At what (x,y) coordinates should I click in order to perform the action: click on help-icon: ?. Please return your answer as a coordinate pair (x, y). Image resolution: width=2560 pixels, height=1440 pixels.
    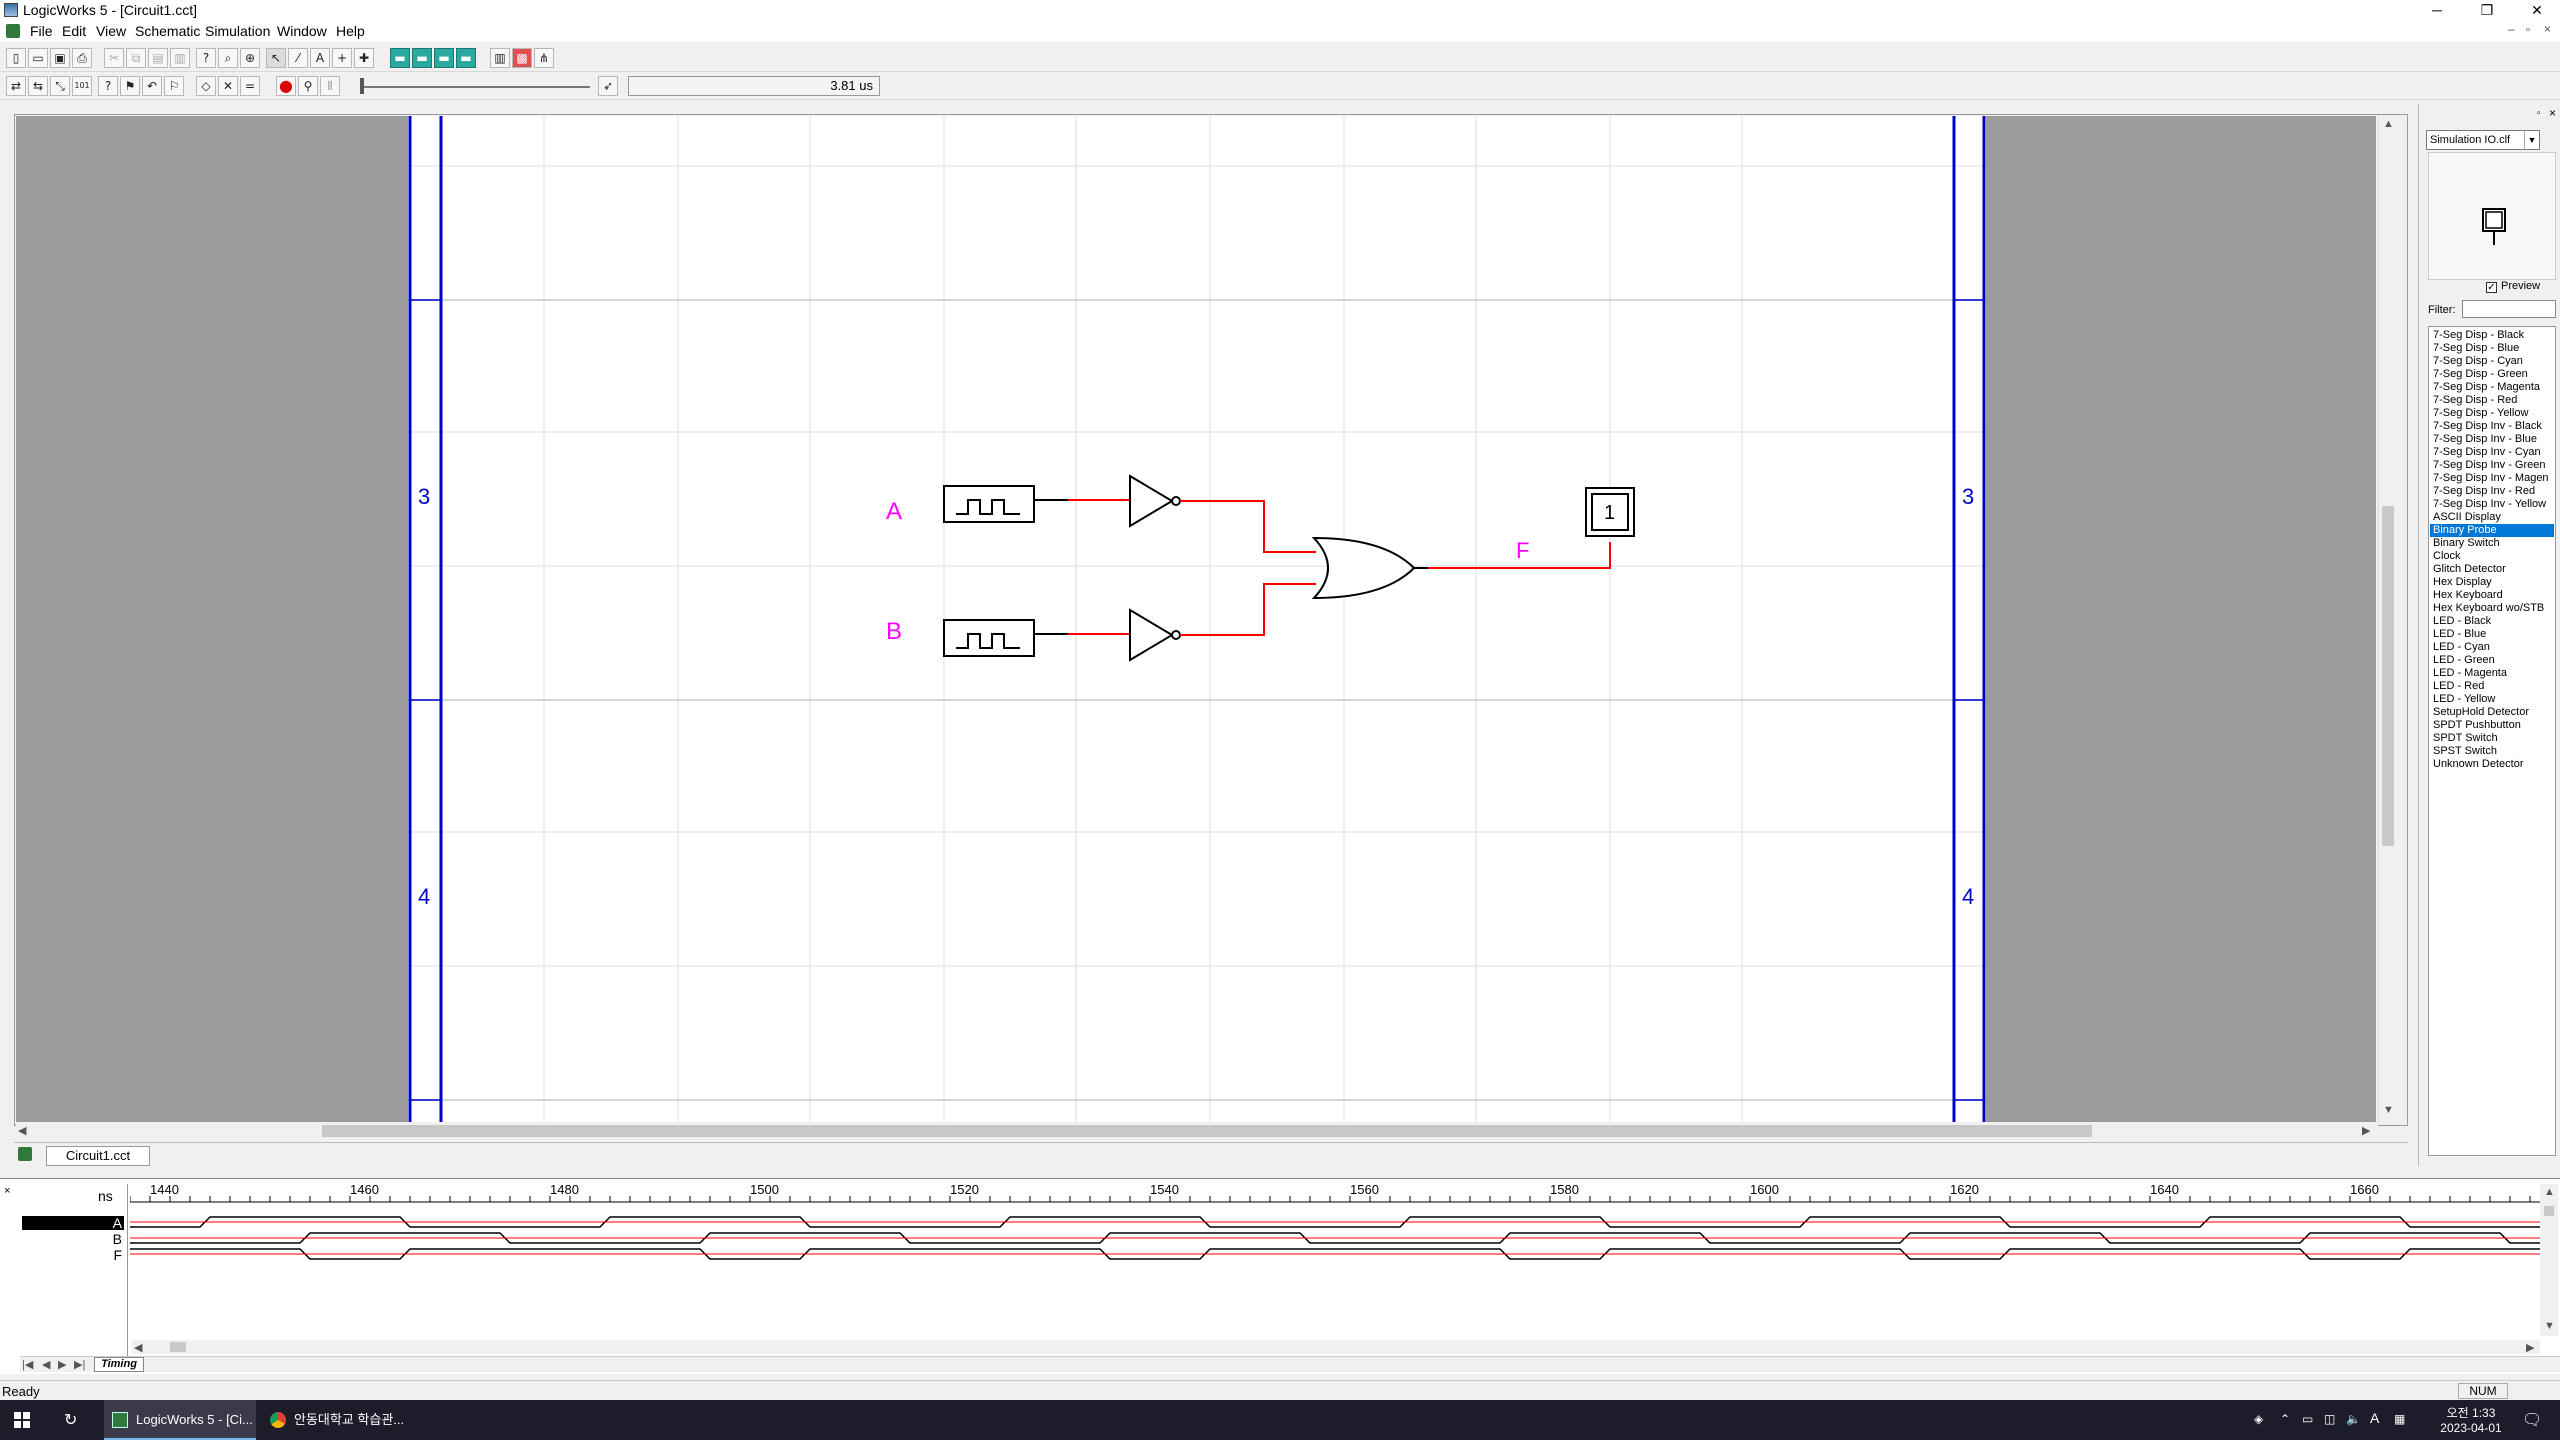
    Looking at the image, I should click on (206, 58).